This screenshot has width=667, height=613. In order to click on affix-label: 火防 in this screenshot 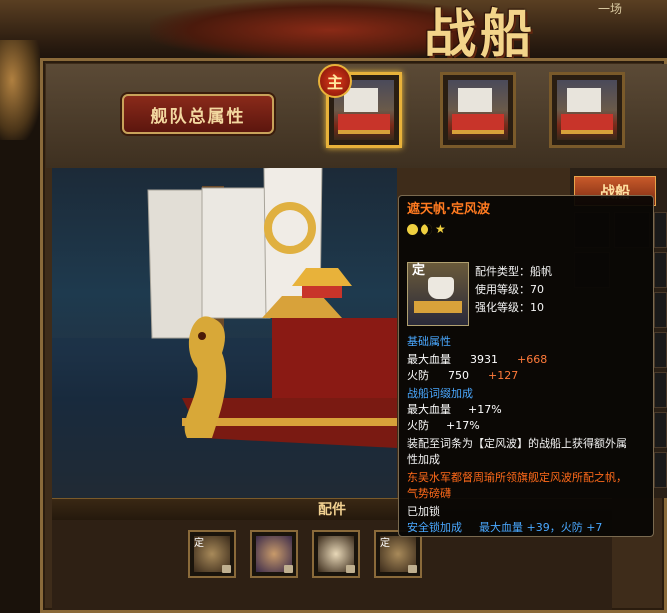, I will do `click(418, 425)`.